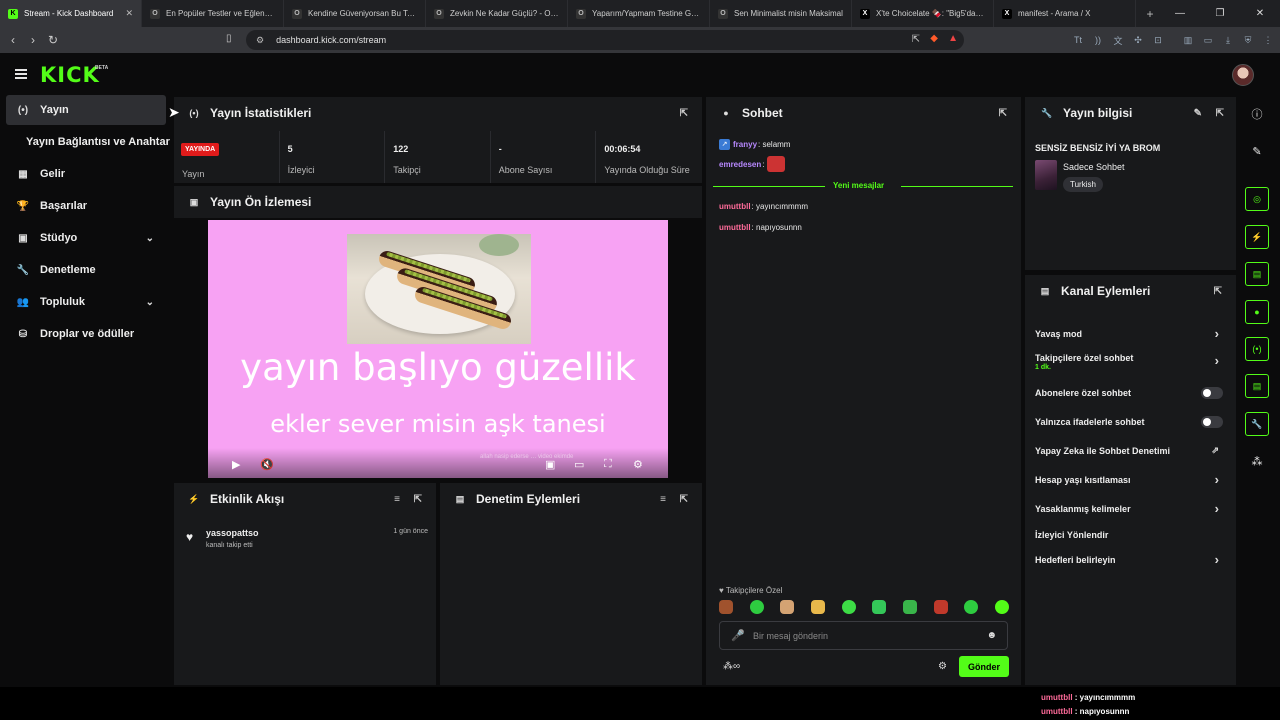 The height and width of the screenshot is (720, 1280). I want to click on browser-tab: O En Popüler Testler ve Eğlenceli, so click(213, 13).